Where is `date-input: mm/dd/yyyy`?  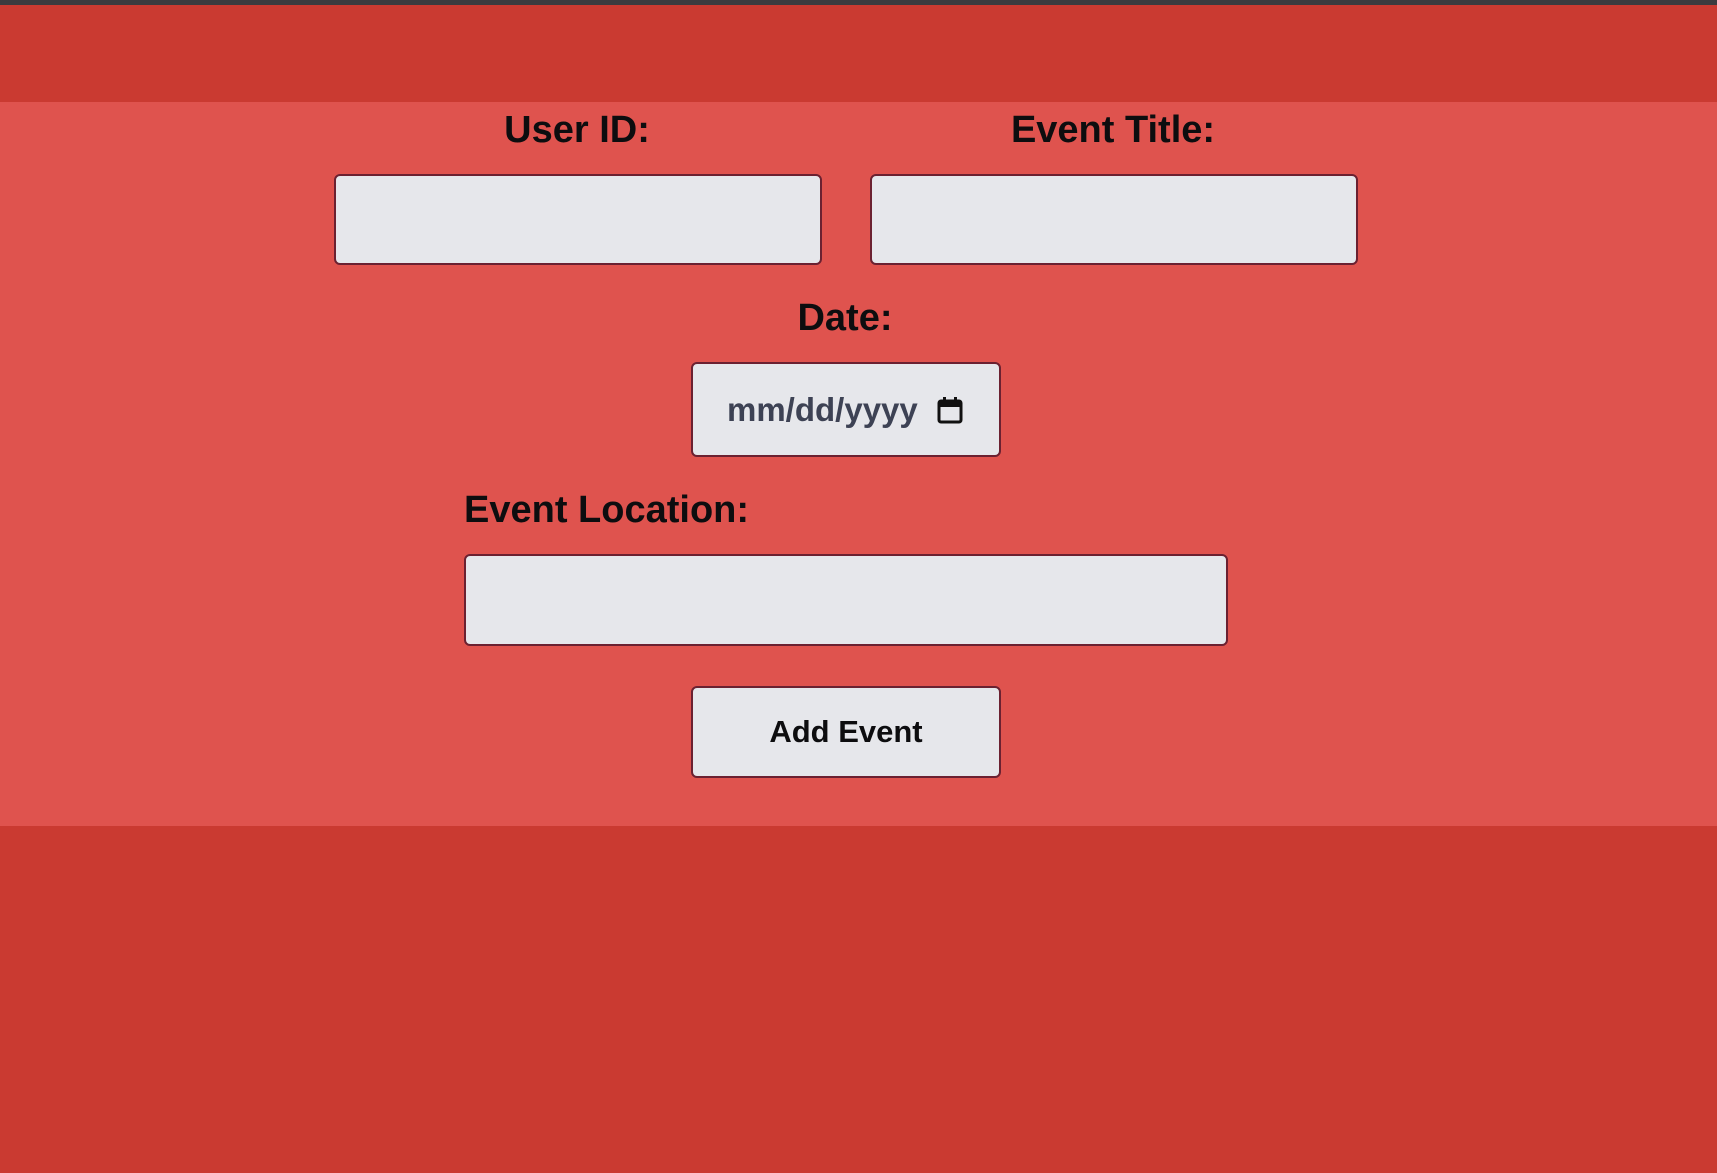
date-input: mm/dd/yyyy is located at coordinates (846, 409).